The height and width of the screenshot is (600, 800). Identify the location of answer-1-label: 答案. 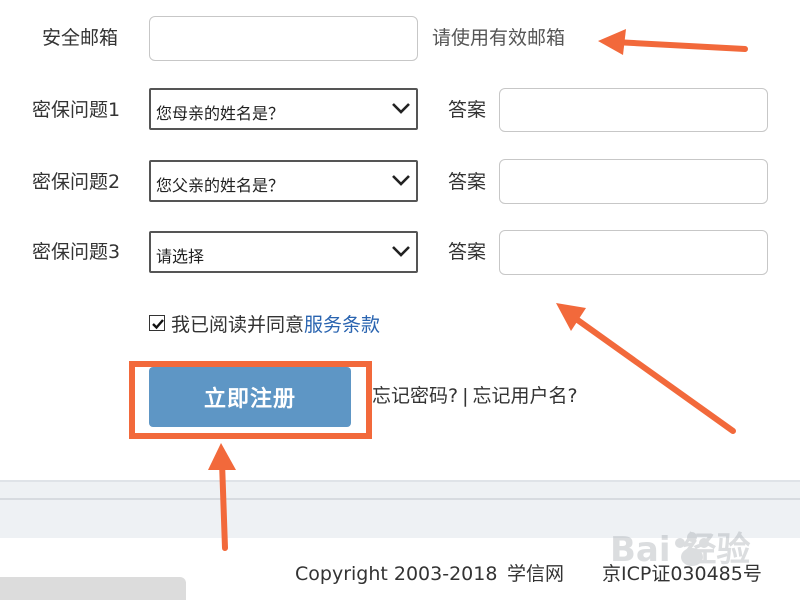
(467, 110).